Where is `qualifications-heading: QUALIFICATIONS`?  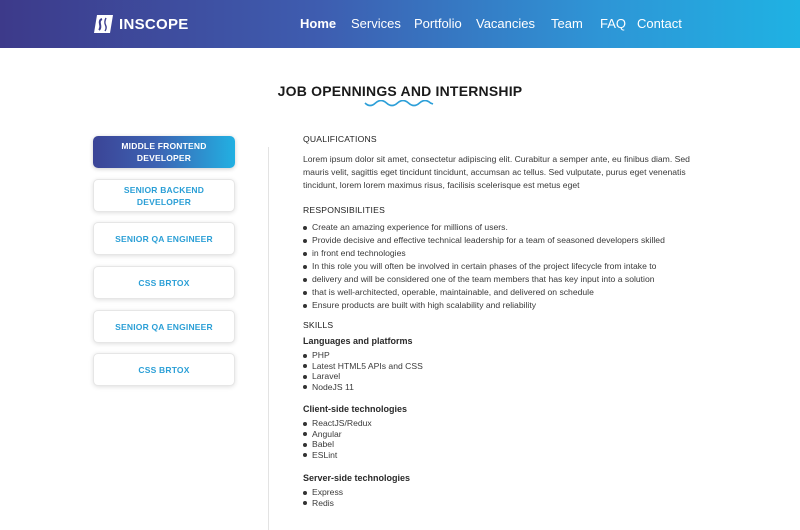 qualifications-heading: QUALIFICATIONS is located at coordinates (340, 139).